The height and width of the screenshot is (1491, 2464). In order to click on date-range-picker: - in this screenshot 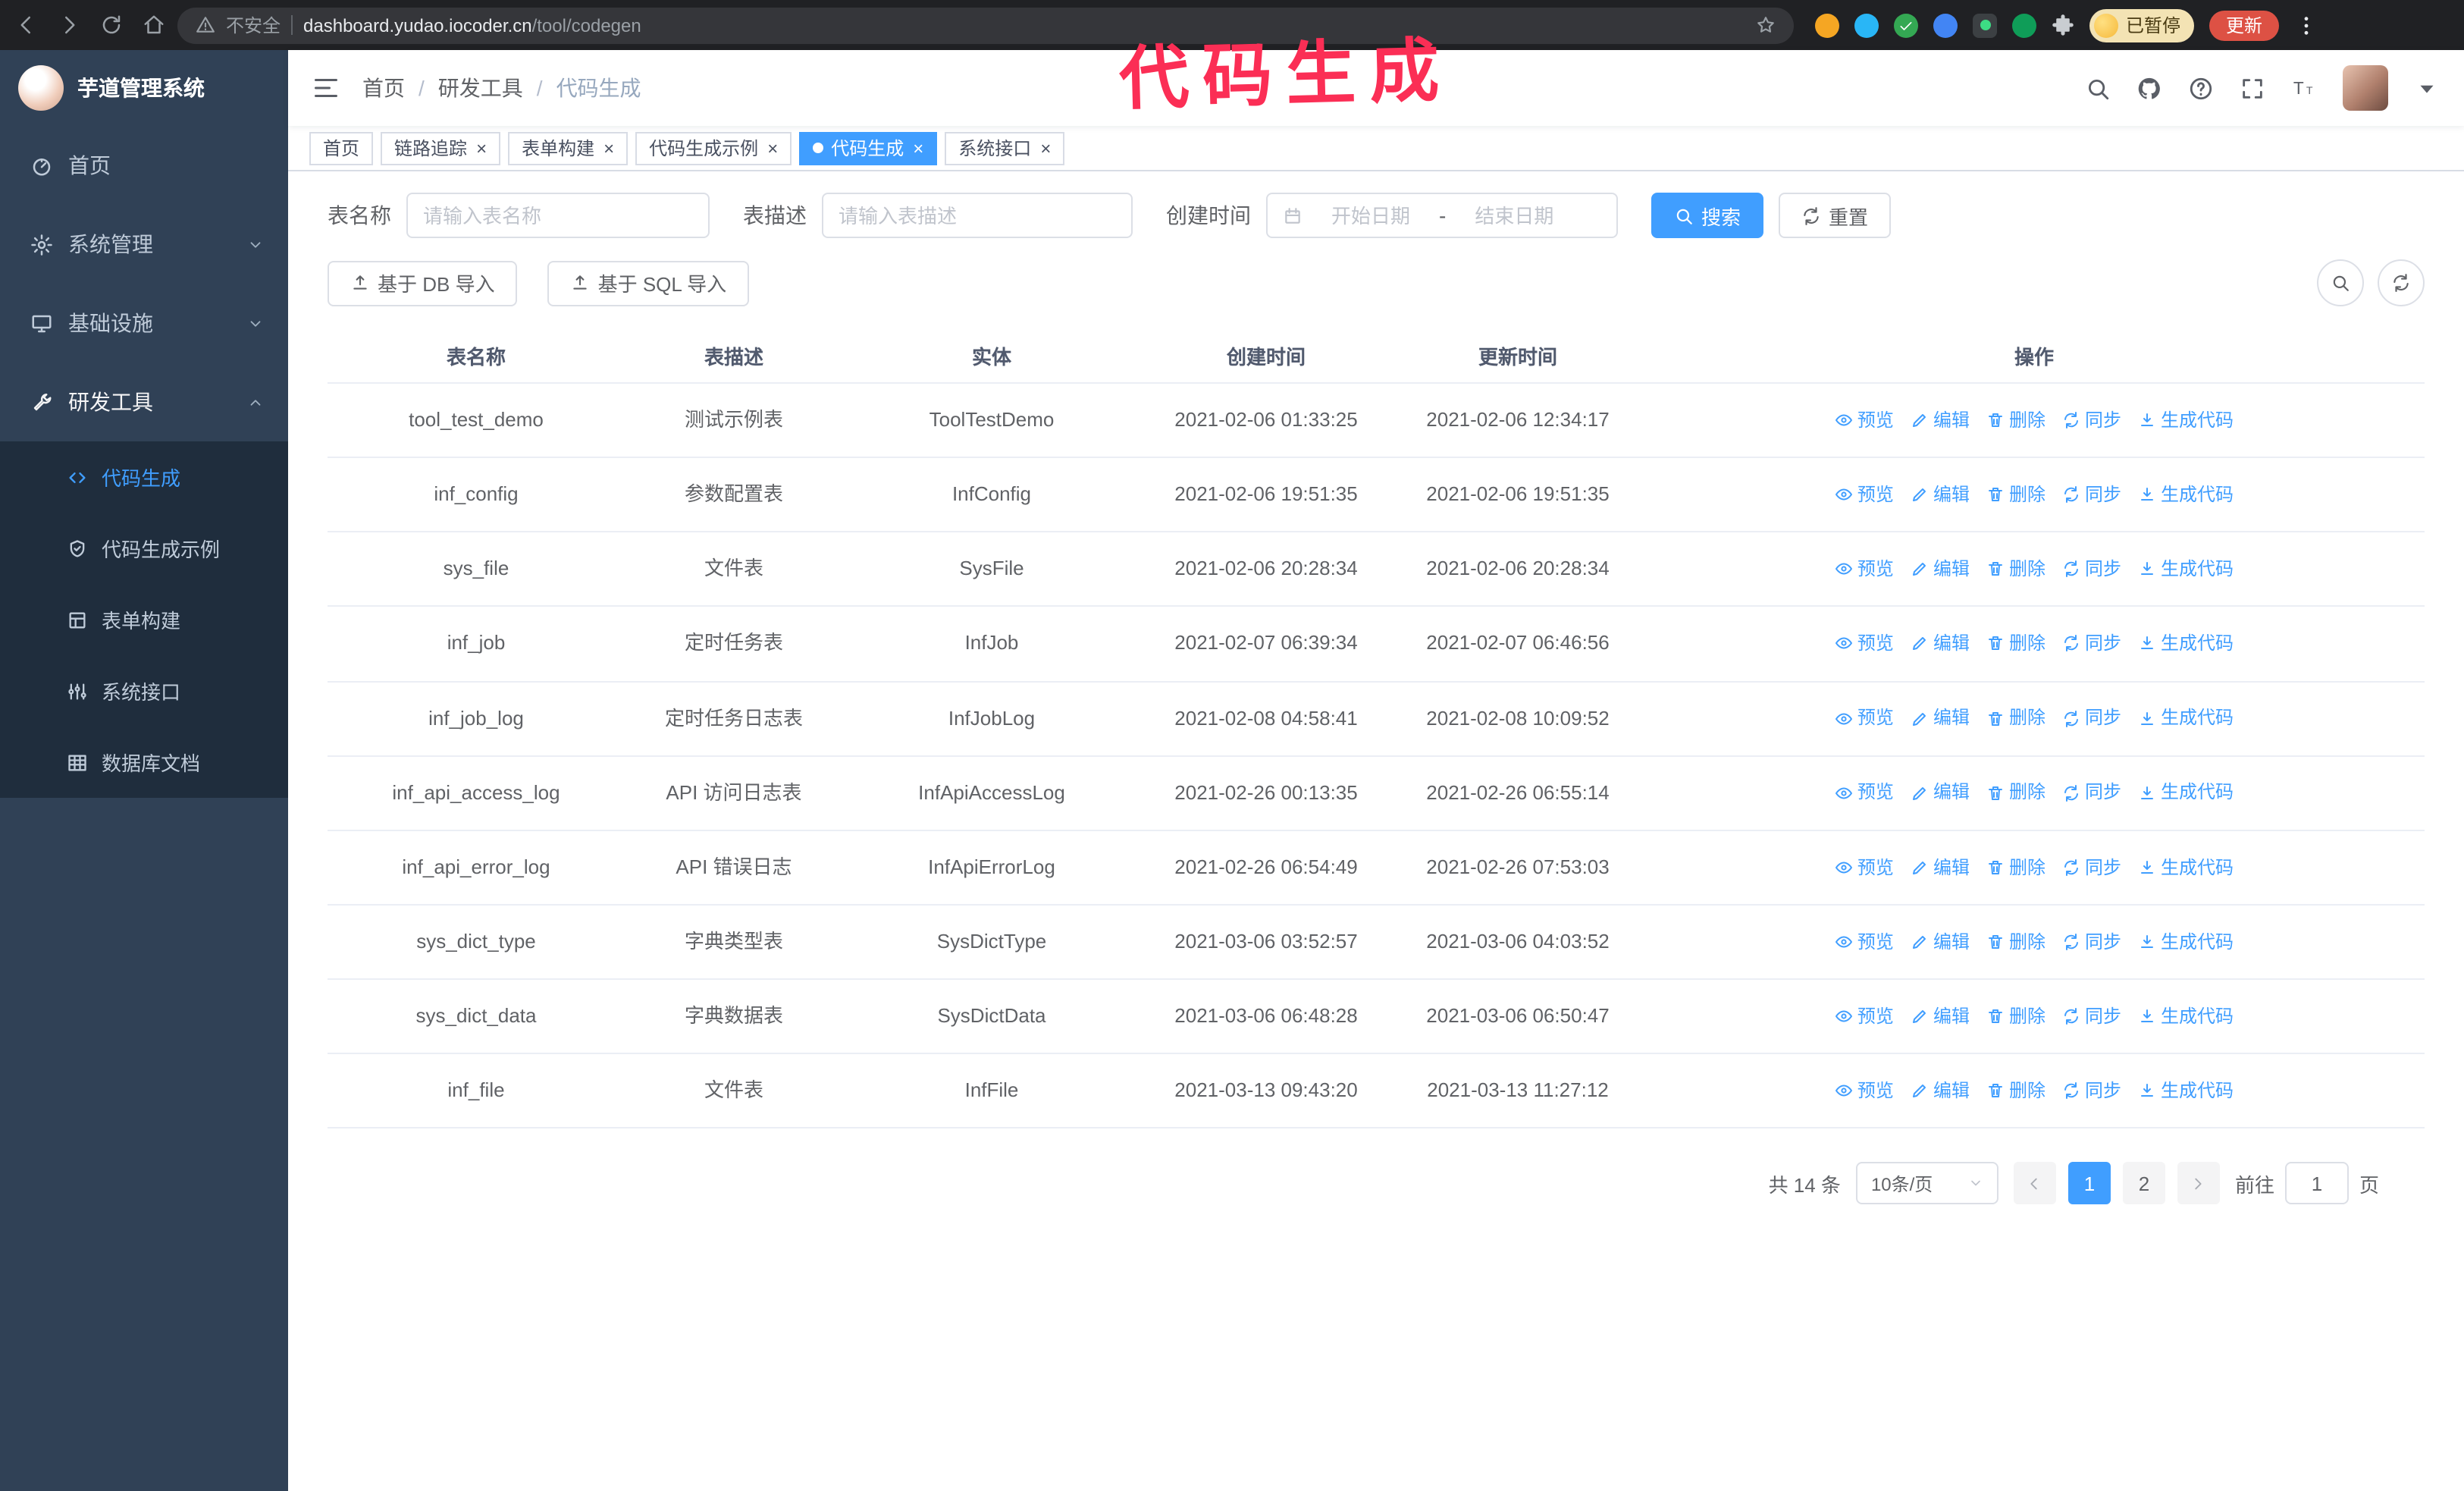, I will do `click(1442, 215)`.